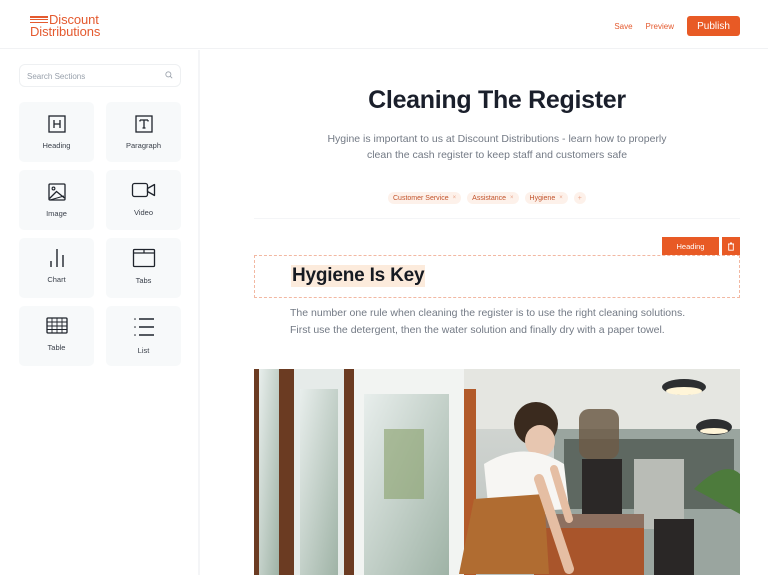 The height and width of the screenshot is (575, 768). I want to click on delete-block-button, so click(731, 246).